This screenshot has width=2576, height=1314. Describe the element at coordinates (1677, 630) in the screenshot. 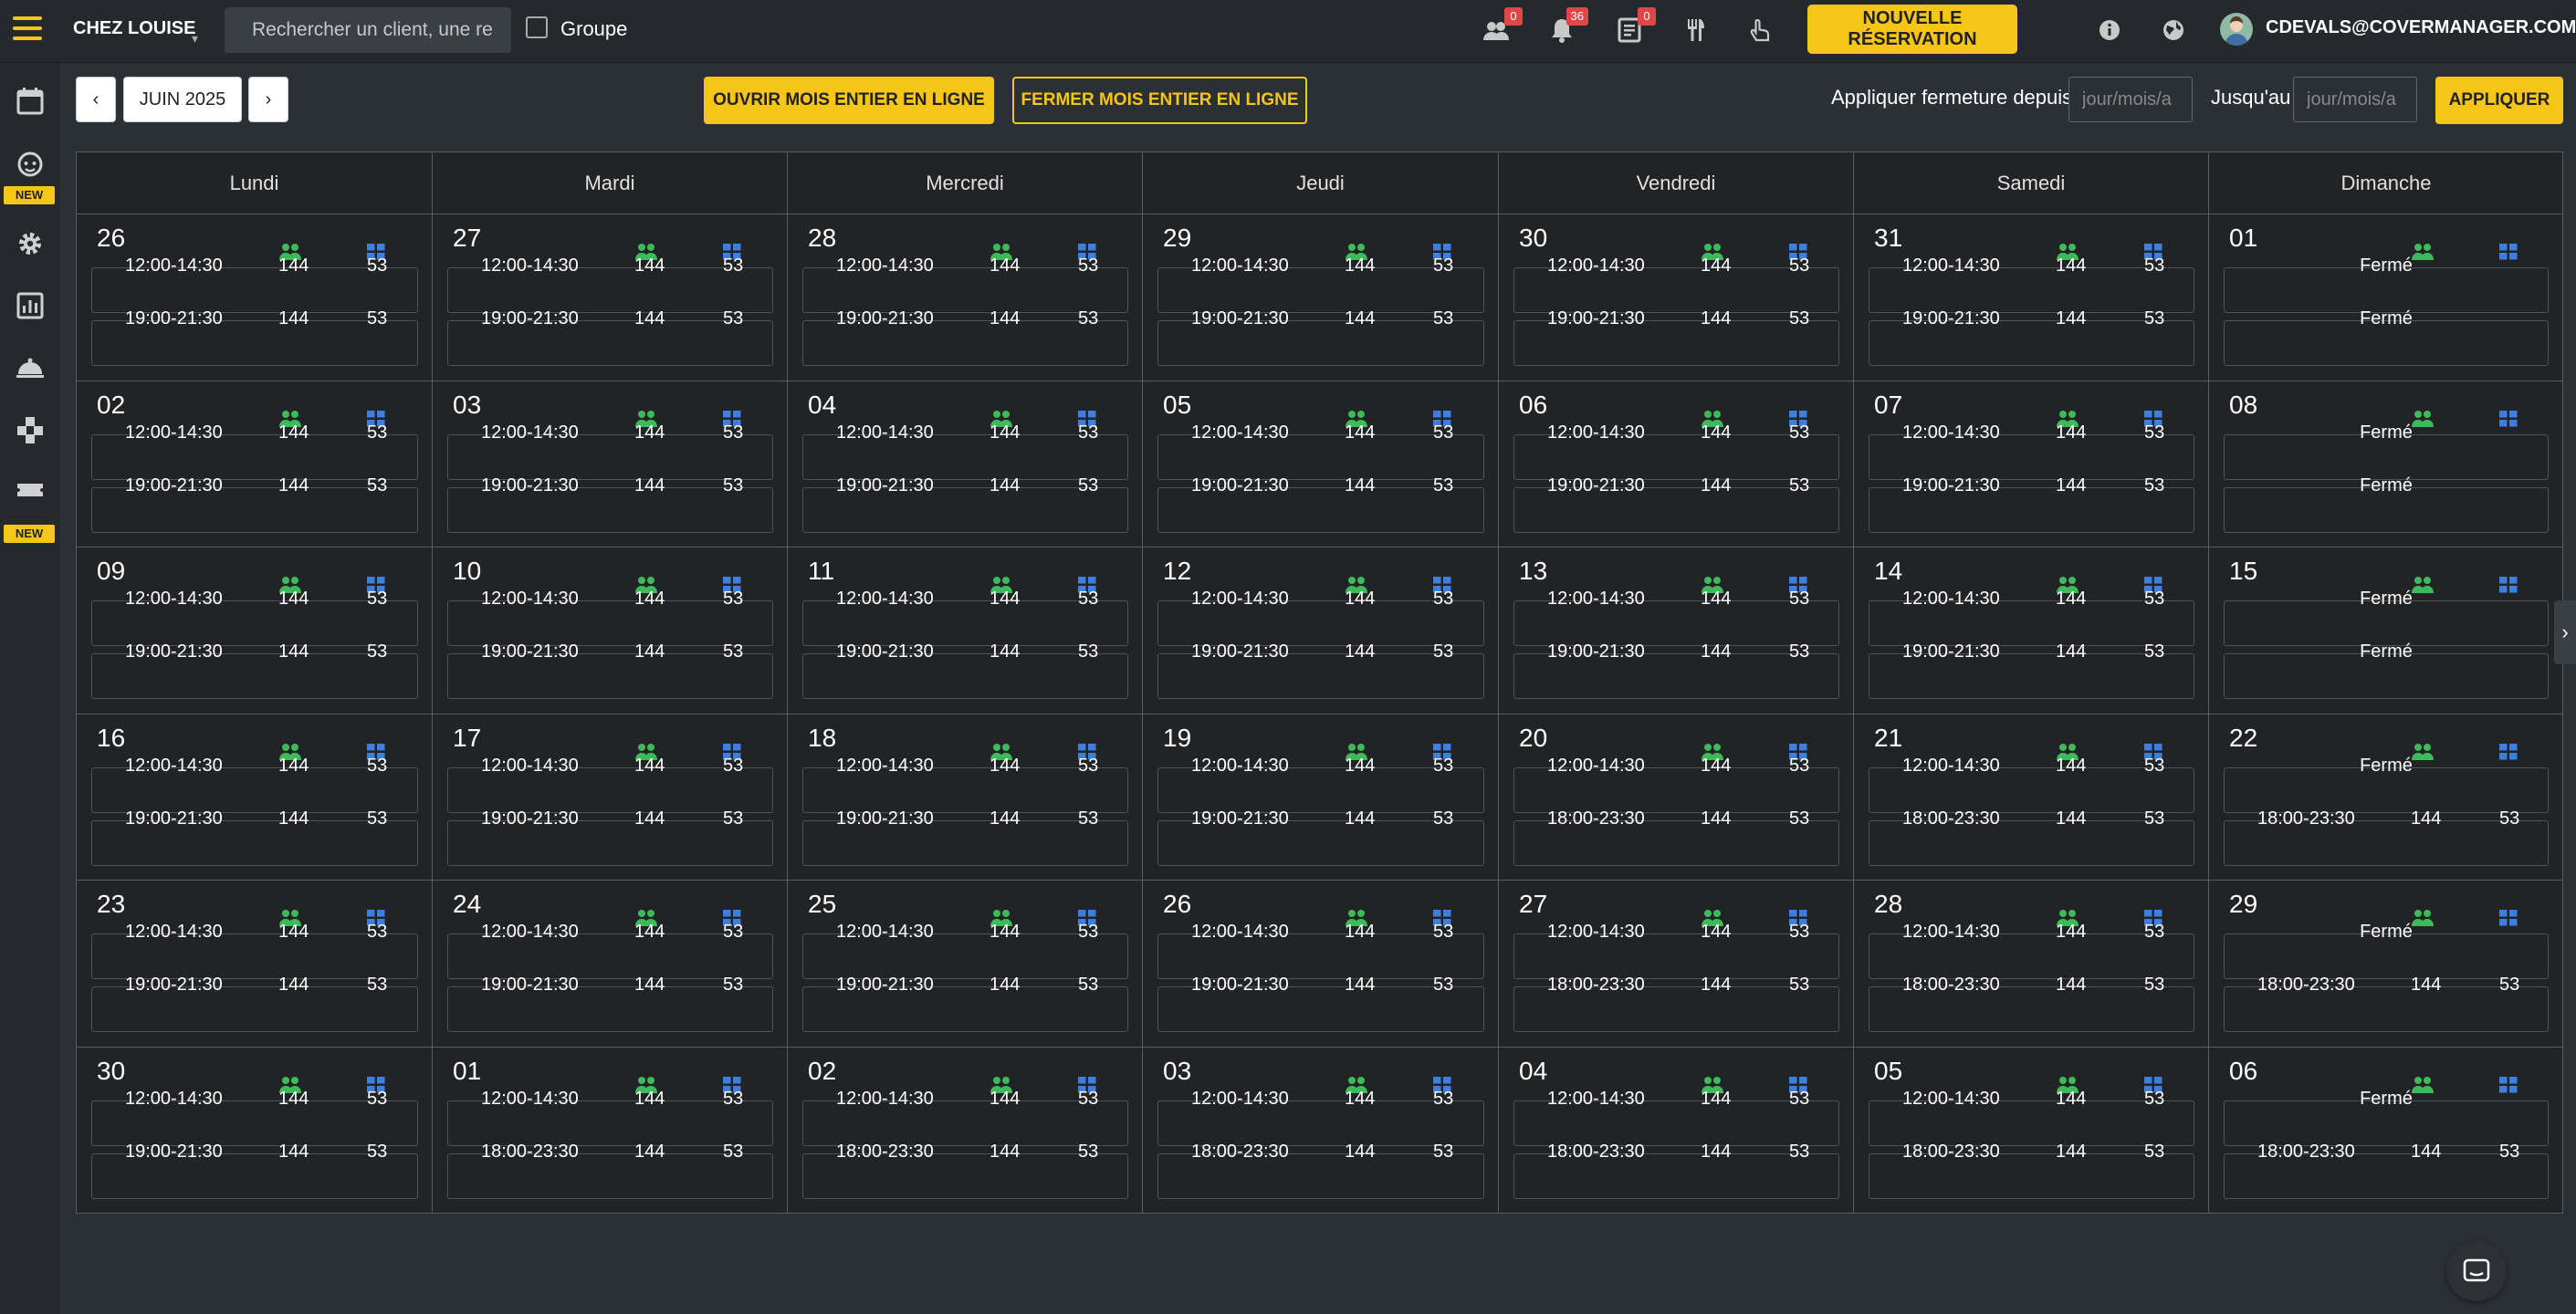

I see `day-cell: 13 12:00-14:30 144 53 19:00-21:30 144 53` at that location.